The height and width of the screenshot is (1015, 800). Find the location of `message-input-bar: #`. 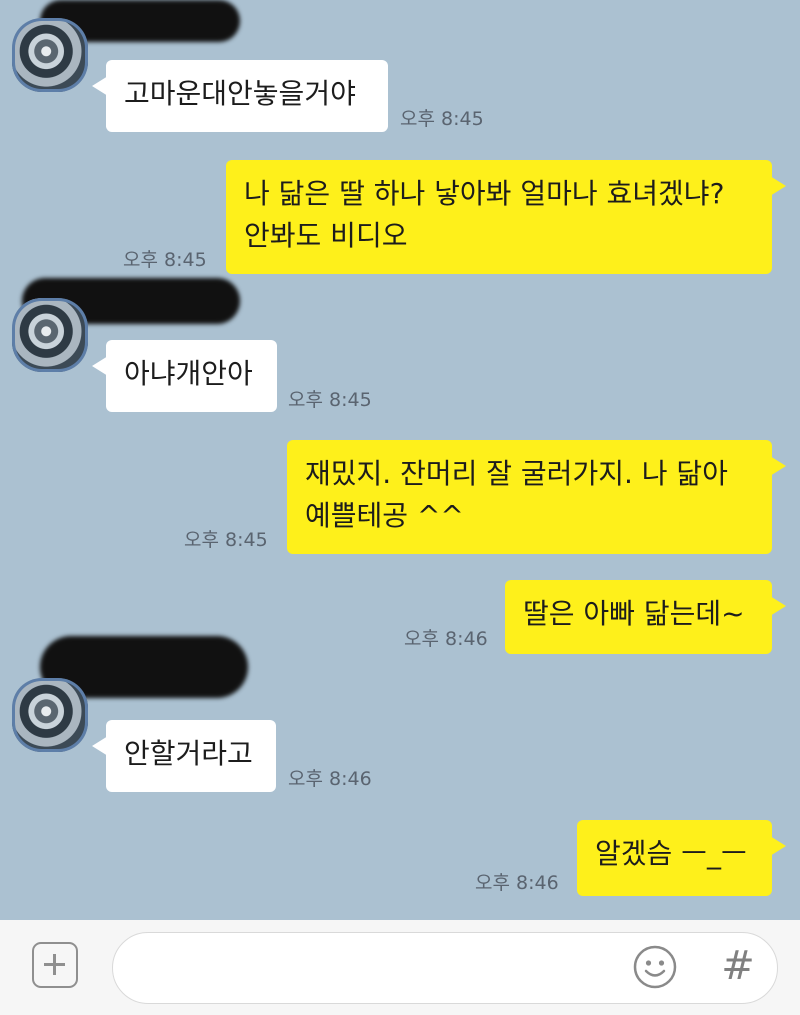

message-input-bar: # is located at coordinates (400, 967).